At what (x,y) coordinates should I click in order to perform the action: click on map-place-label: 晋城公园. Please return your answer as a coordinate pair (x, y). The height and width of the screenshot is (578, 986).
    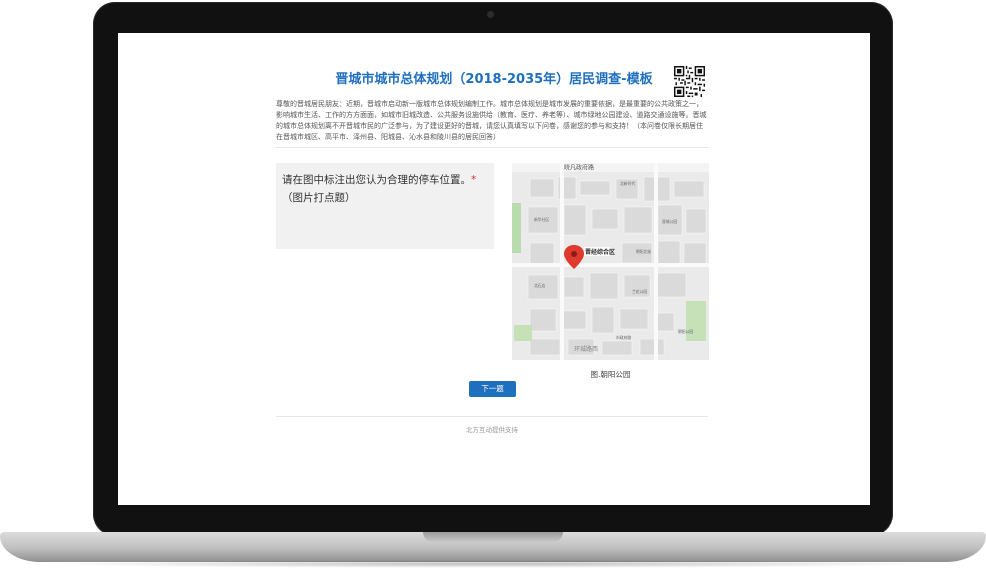
    Looking at the image, I should click on (669, 221).